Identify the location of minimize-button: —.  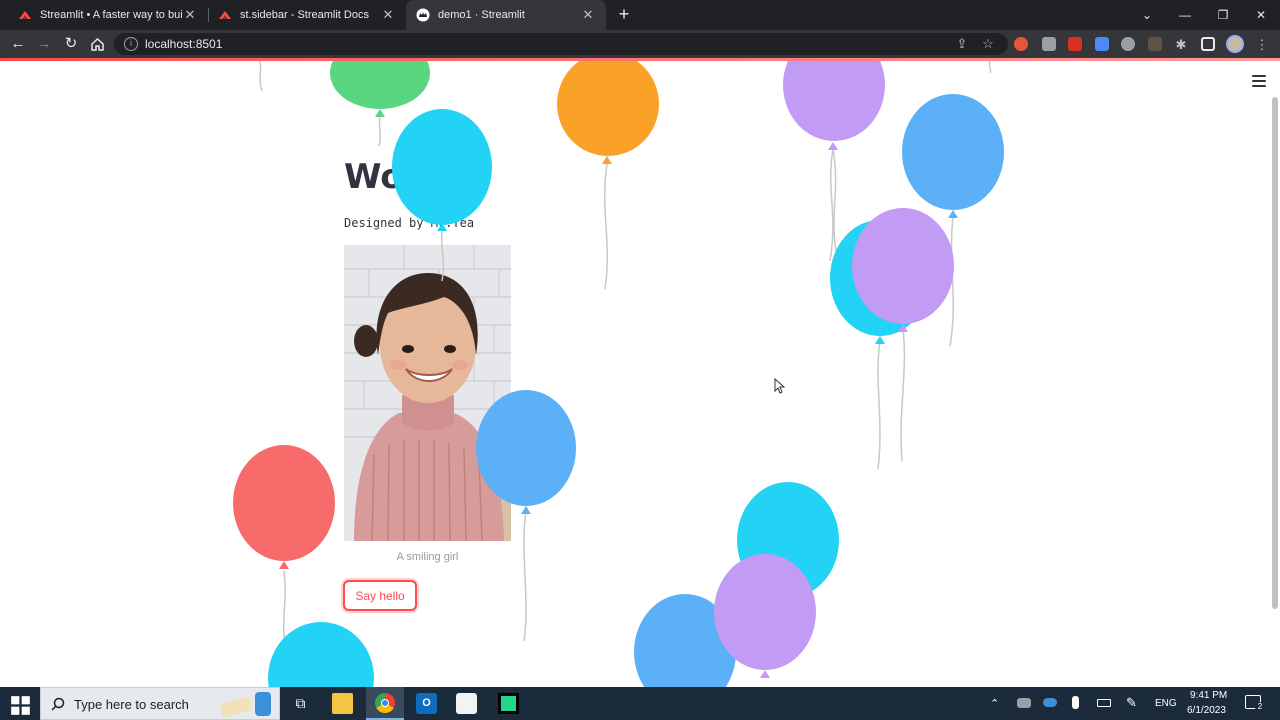
(1185, 15).